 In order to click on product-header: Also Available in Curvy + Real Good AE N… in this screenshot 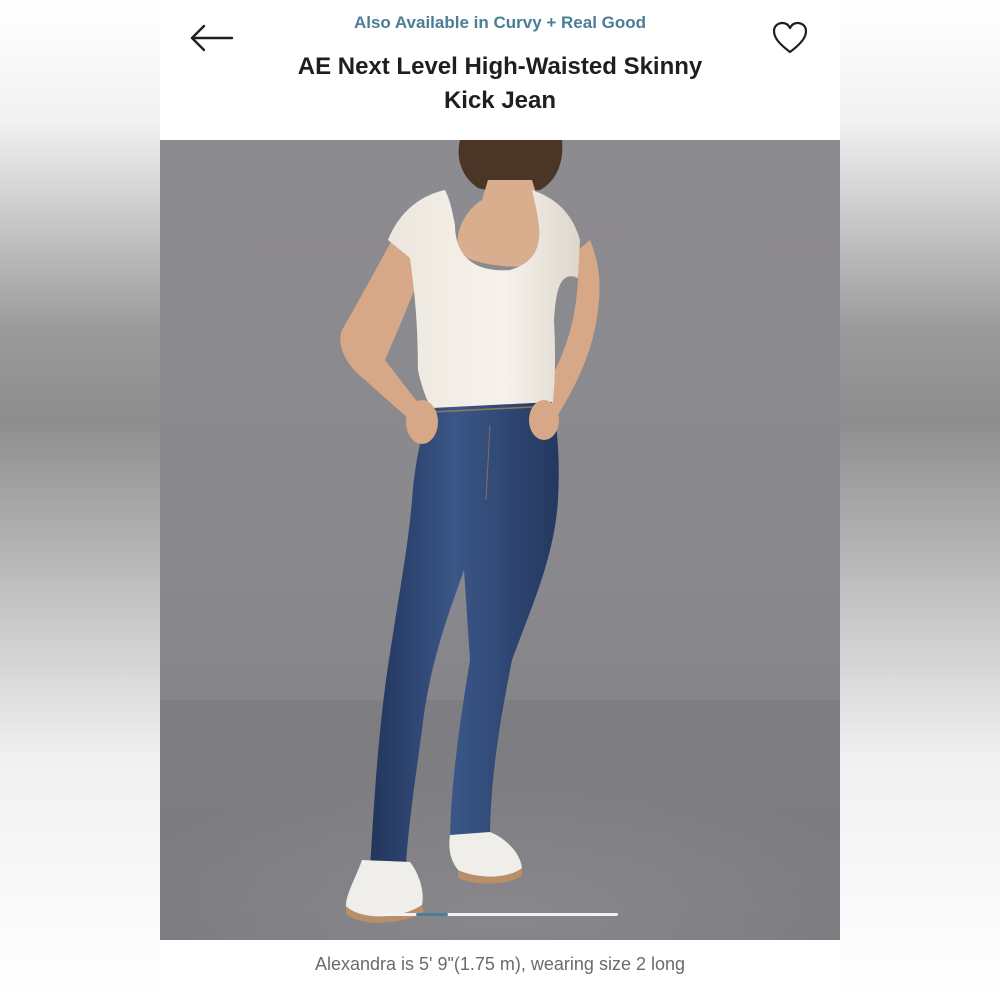, I will do `click(500, 70)`.